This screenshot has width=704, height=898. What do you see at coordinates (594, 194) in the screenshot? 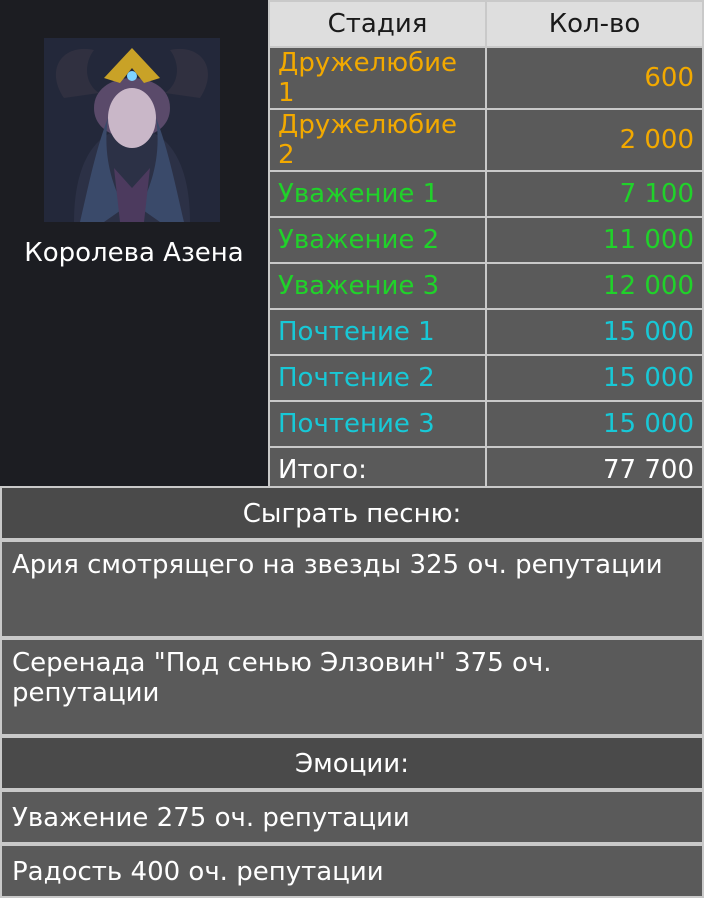
I see `stage-amount: 7 100` at bounding box center [594, 194].